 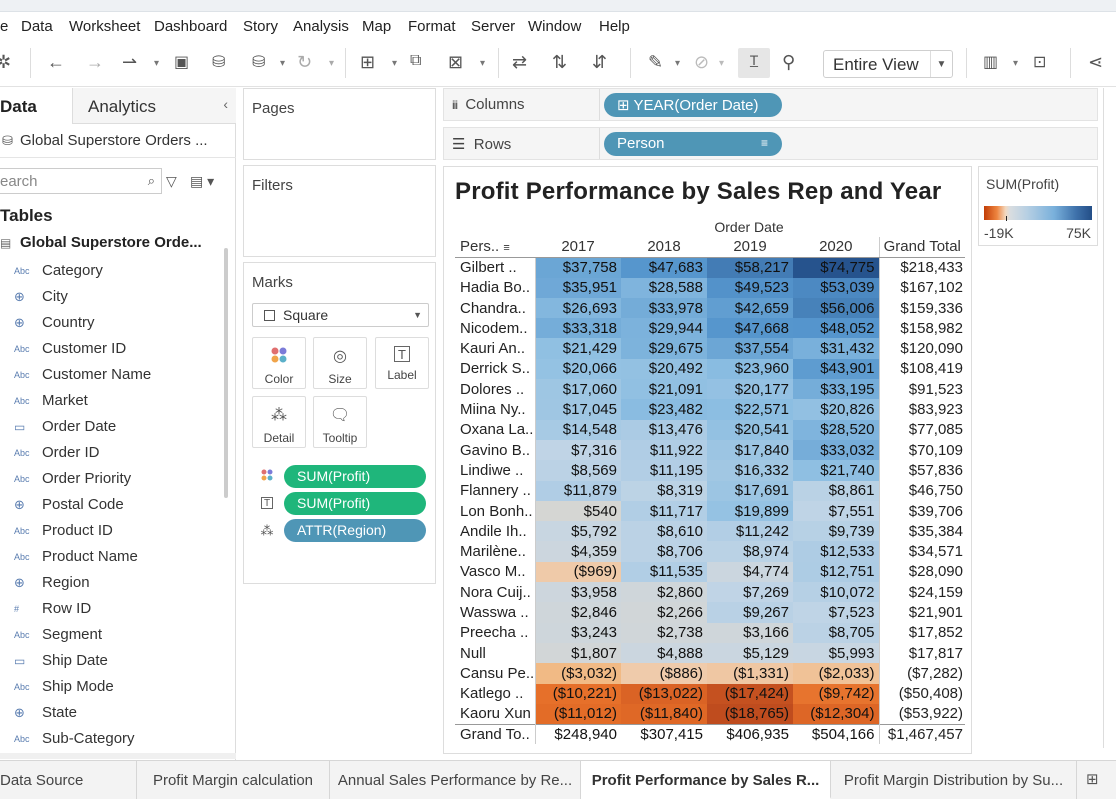 I want to click on year-order-date-pill: ⊞ YEAR(Order Date), so click(x=693, y=105).